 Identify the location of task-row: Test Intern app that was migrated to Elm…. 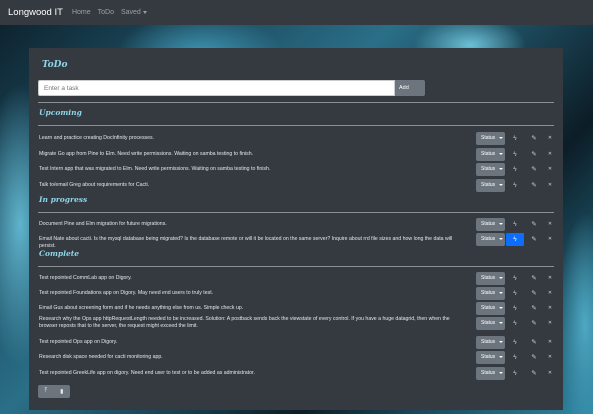
(297, 170).